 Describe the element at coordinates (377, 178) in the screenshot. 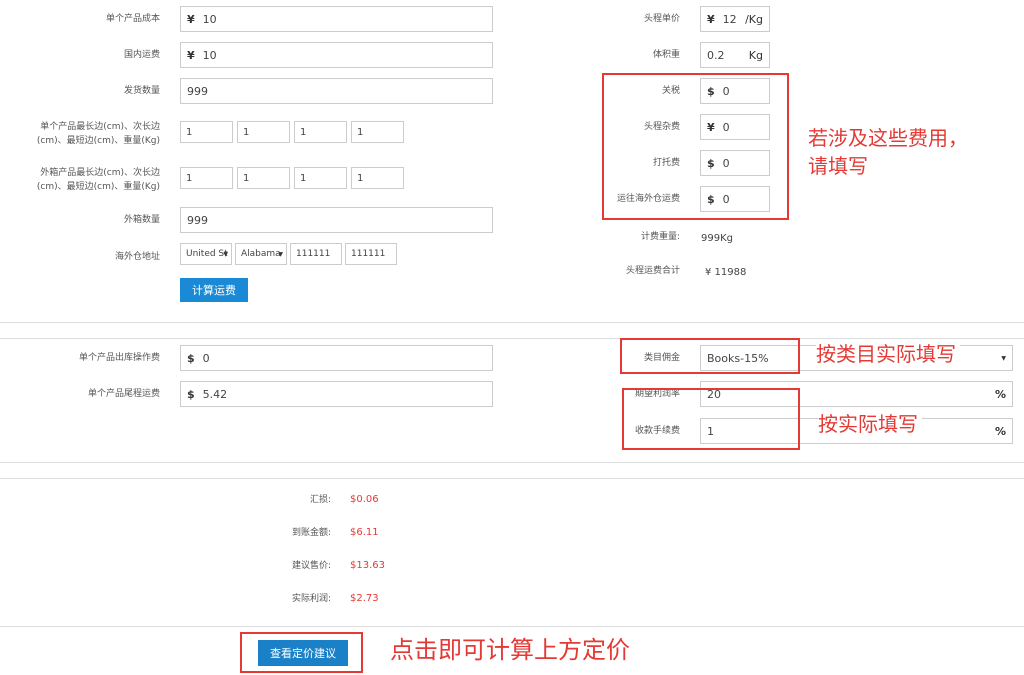

I see `carton-weight-input: 1` at that location.